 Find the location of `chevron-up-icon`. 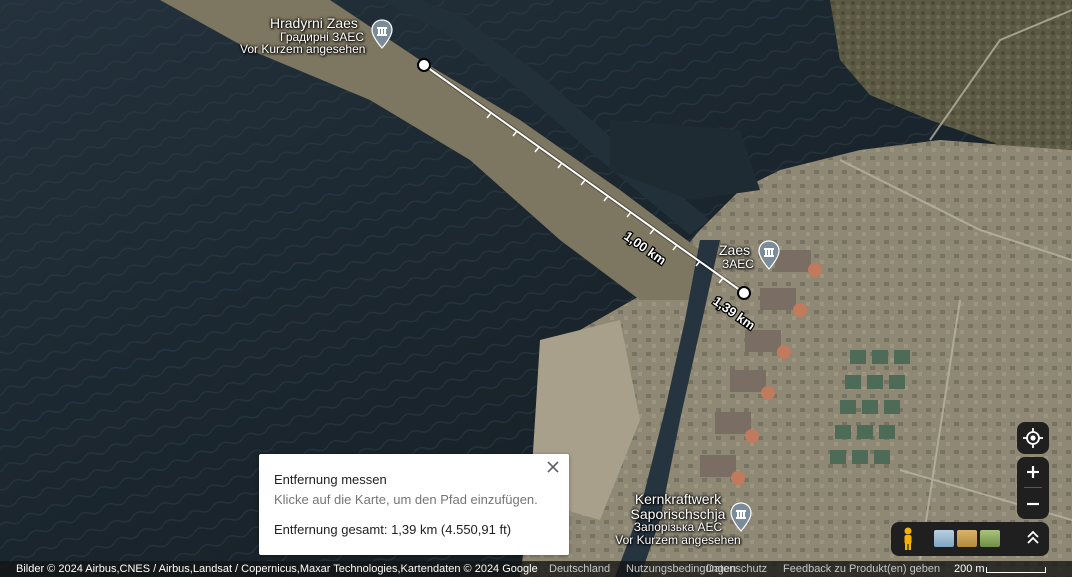

chevron-up-icon is located at coordinates (1033, 538).